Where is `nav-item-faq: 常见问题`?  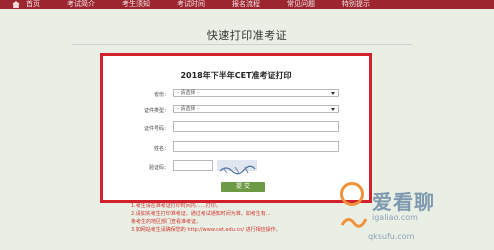
nav-item-faq: 常见问题 is located at coordinates (301, 4).